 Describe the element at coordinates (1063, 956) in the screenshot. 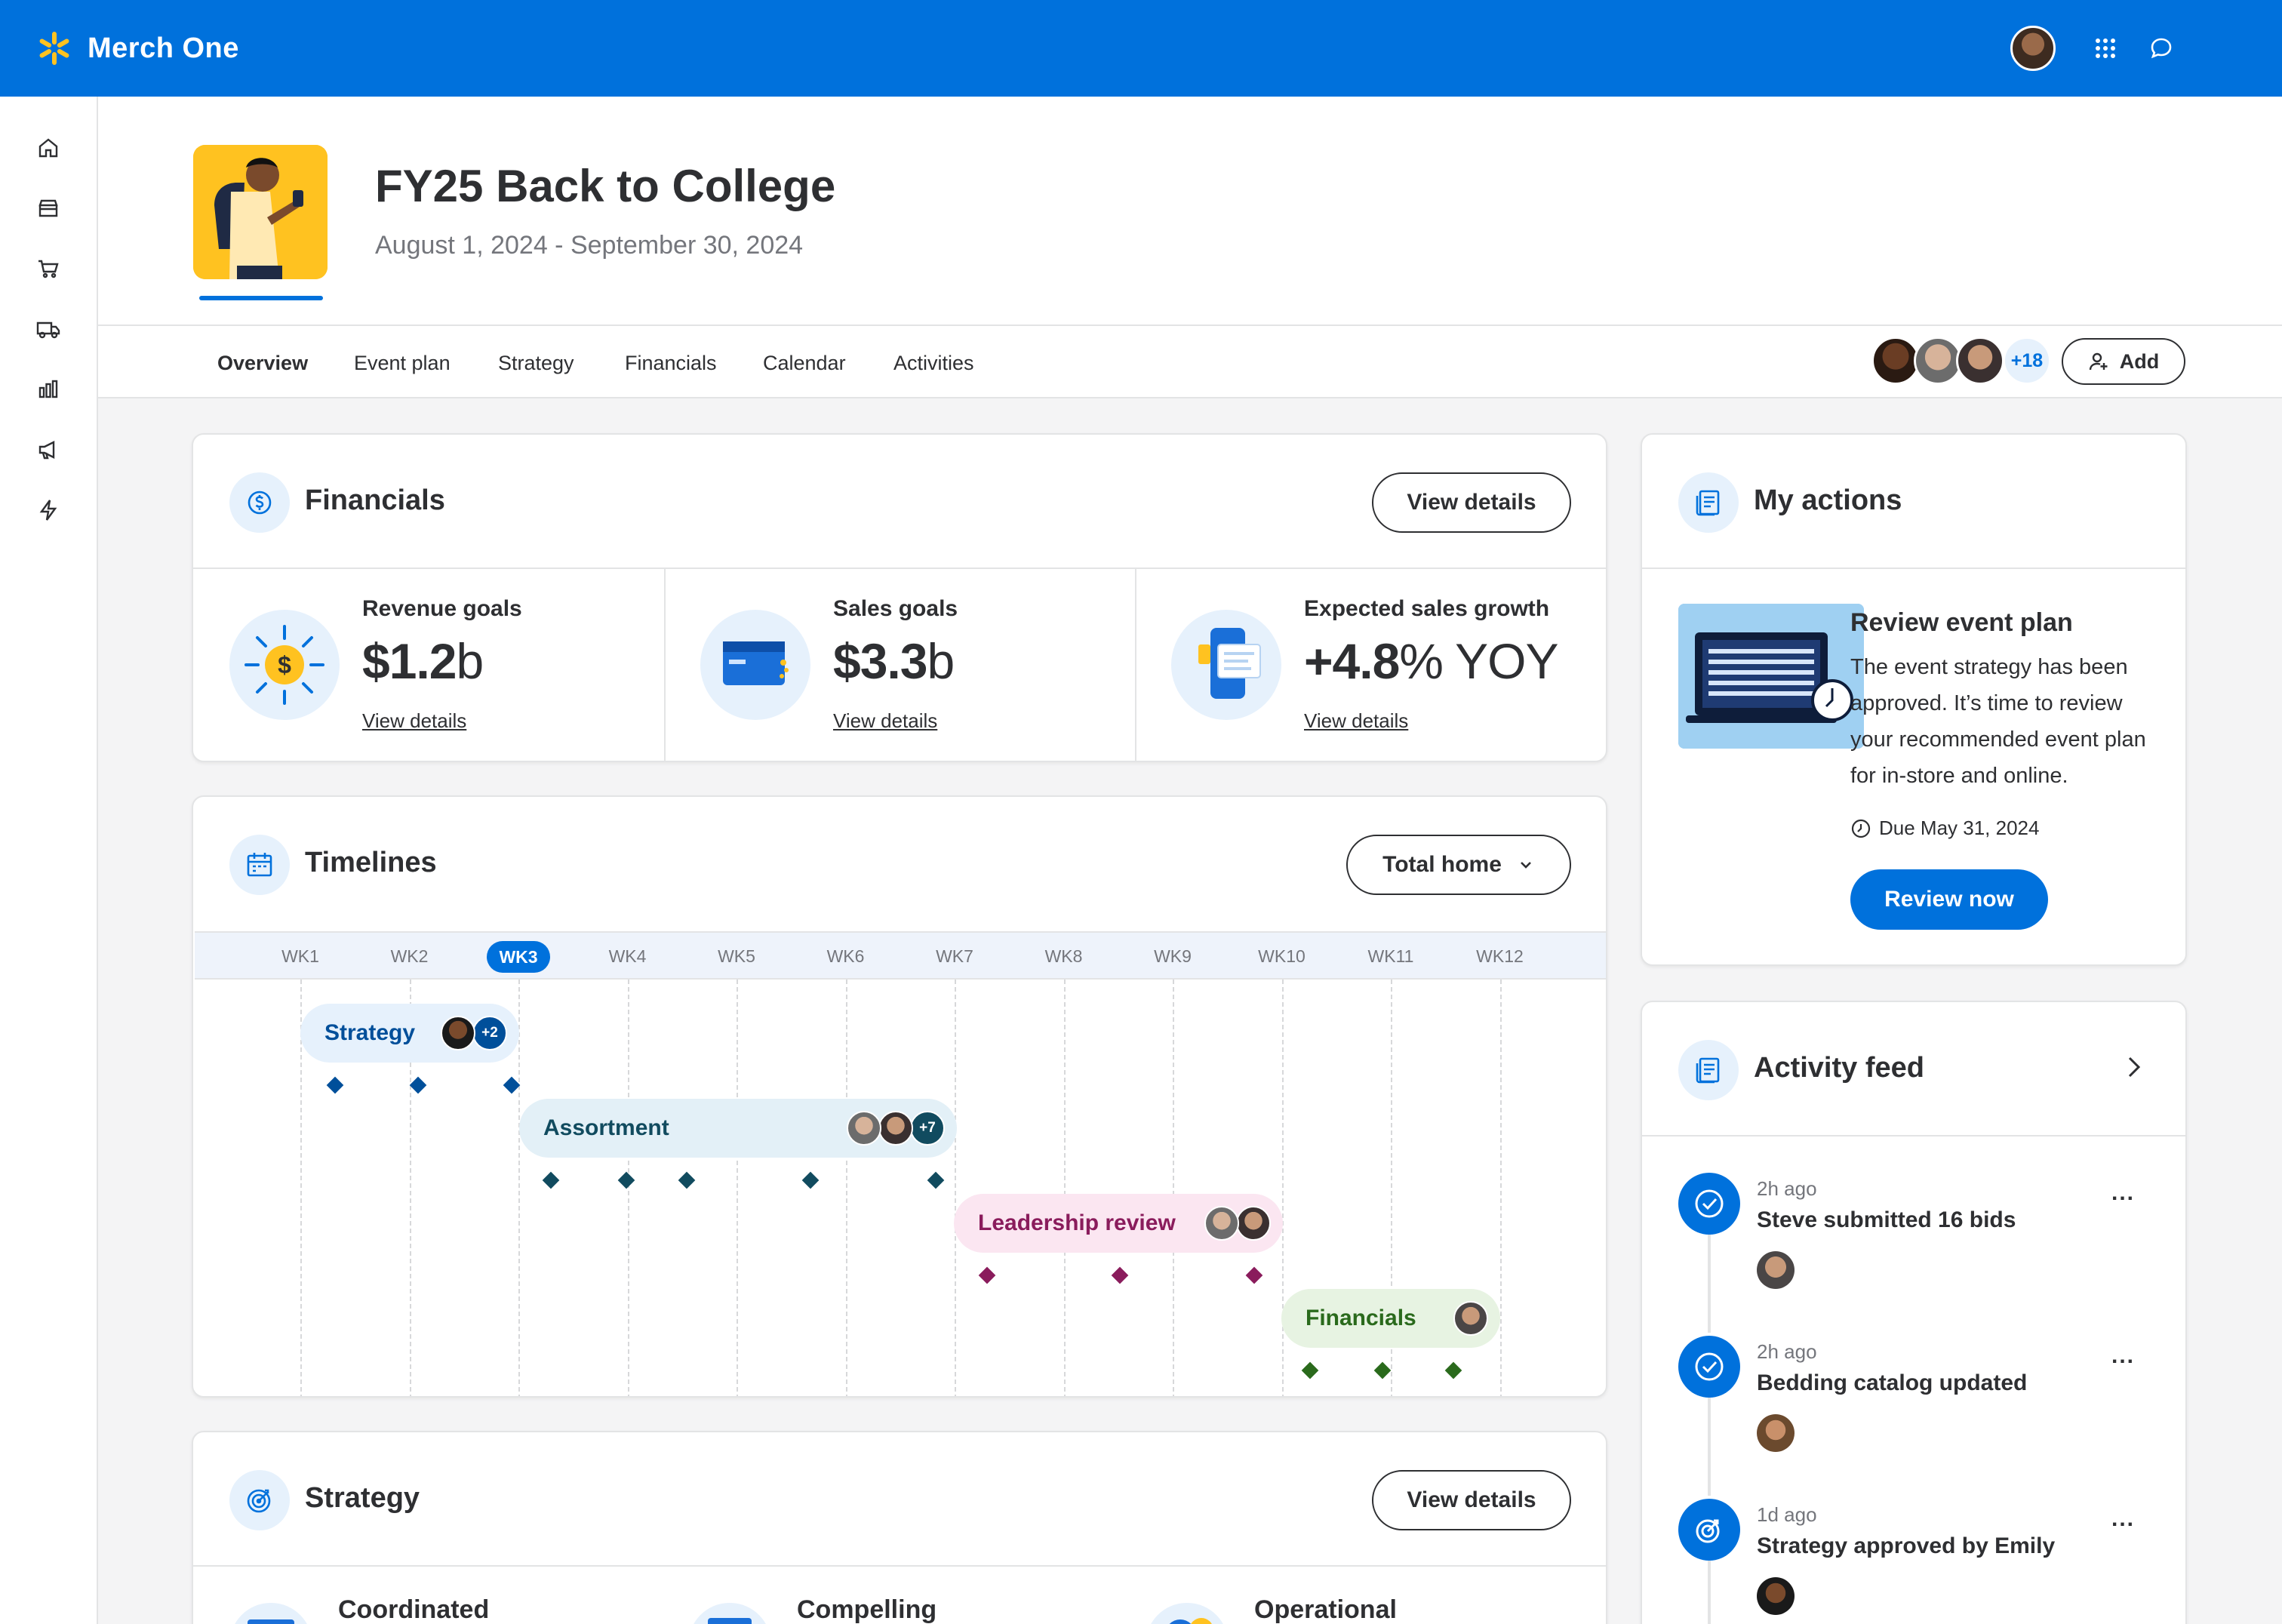

I see `week-label-wk8: WK8` at that location.